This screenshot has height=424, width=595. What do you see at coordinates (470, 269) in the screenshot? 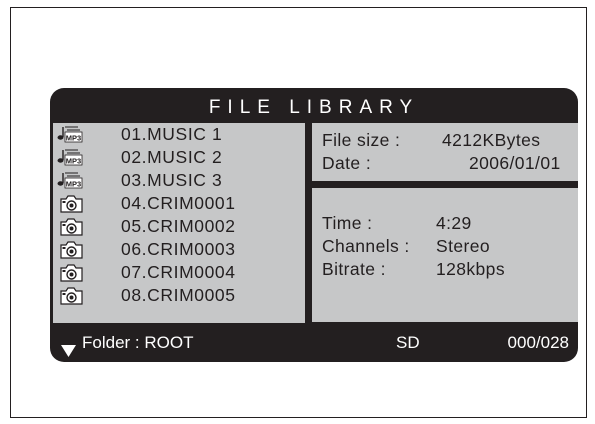
I see `bitrate-value: 128kbps` at bounding box center [470, 269].